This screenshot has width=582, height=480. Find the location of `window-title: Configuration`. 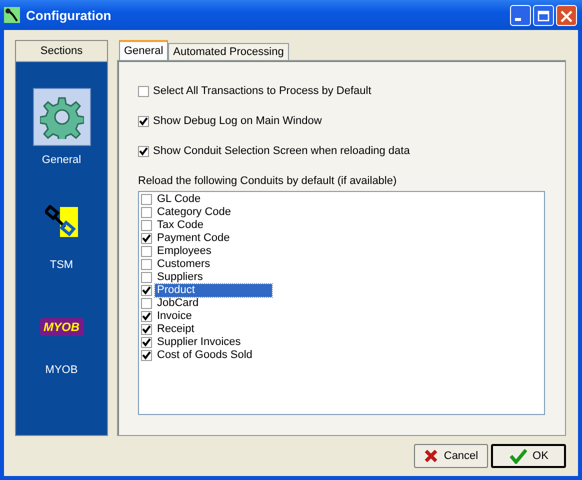

window-title: Configuration is located at coordinates (69, 15).